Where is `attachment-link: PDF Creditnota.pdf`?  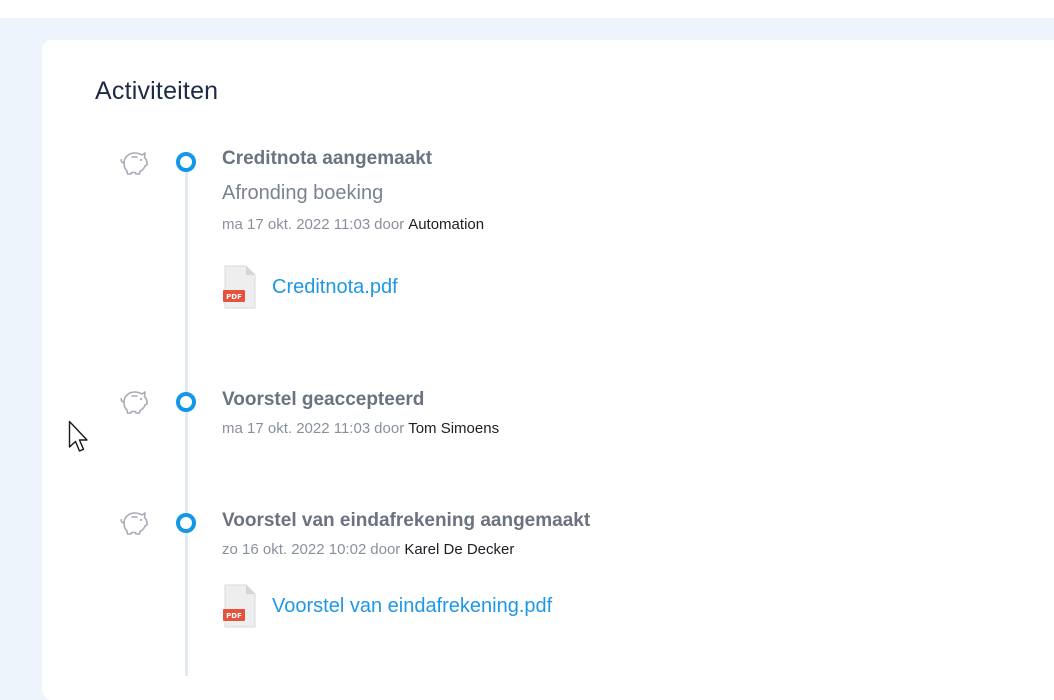 attachment-link: PDF Creditnota.pdf is located at coordinates (353, 287).